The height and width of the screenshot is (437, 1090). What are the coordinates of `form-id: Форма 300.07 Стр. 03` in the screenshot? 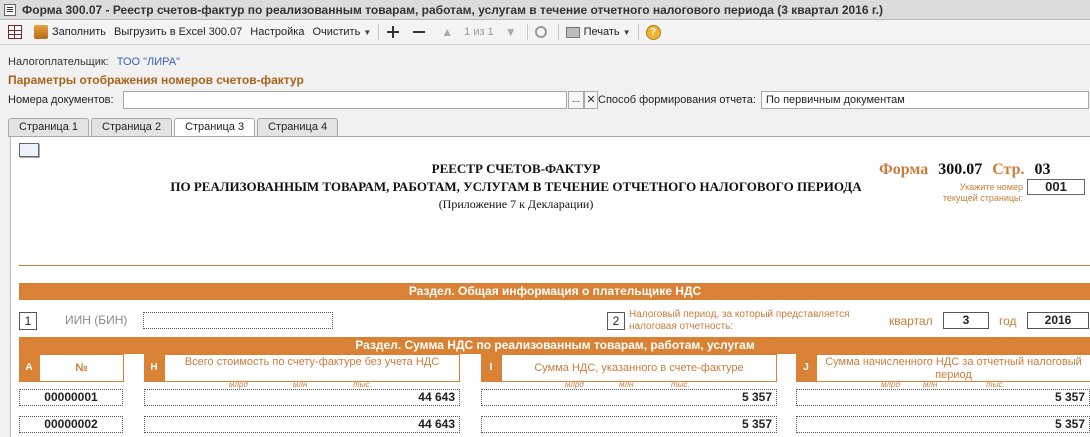 It's located at (964, 170).